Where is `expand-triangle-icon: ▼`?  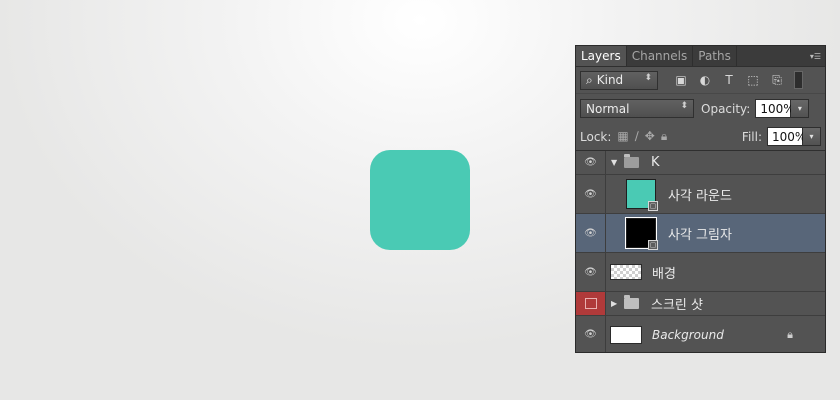
expand-triangle-icon: ▼ is located at coordinates (615, 162).